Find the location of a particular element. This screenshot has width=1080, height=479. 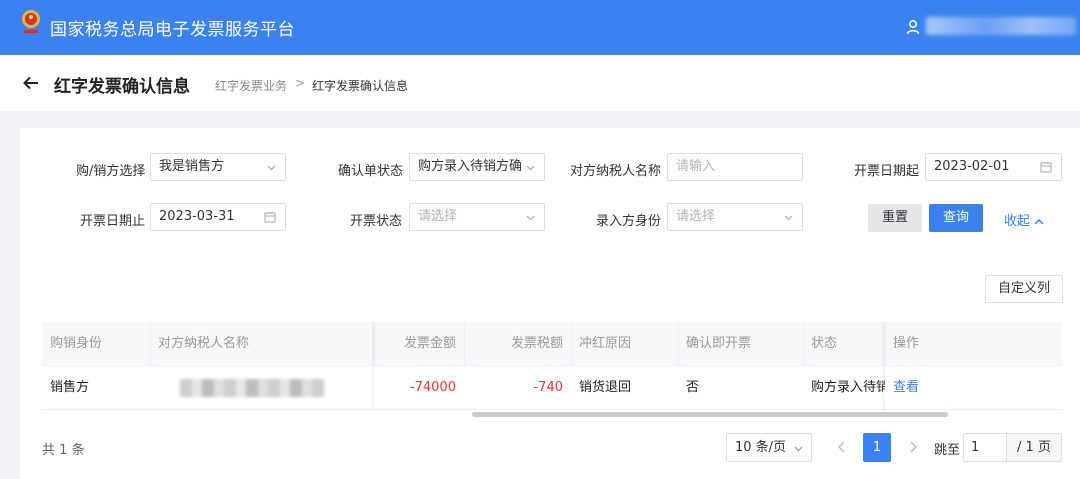

next-page-icon is located at coordinates (913, 447).